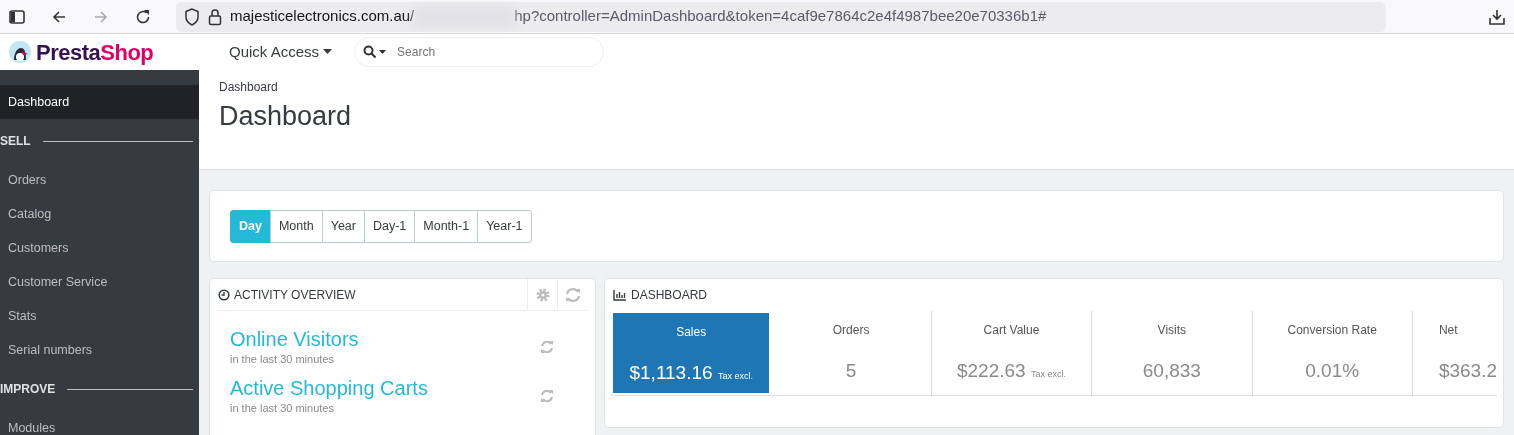 Image resolution: width=1514 pixels, height=435 pixels. I want to click on kpi-tile: Conversion Rate 0.01%, so click(1332, 353).